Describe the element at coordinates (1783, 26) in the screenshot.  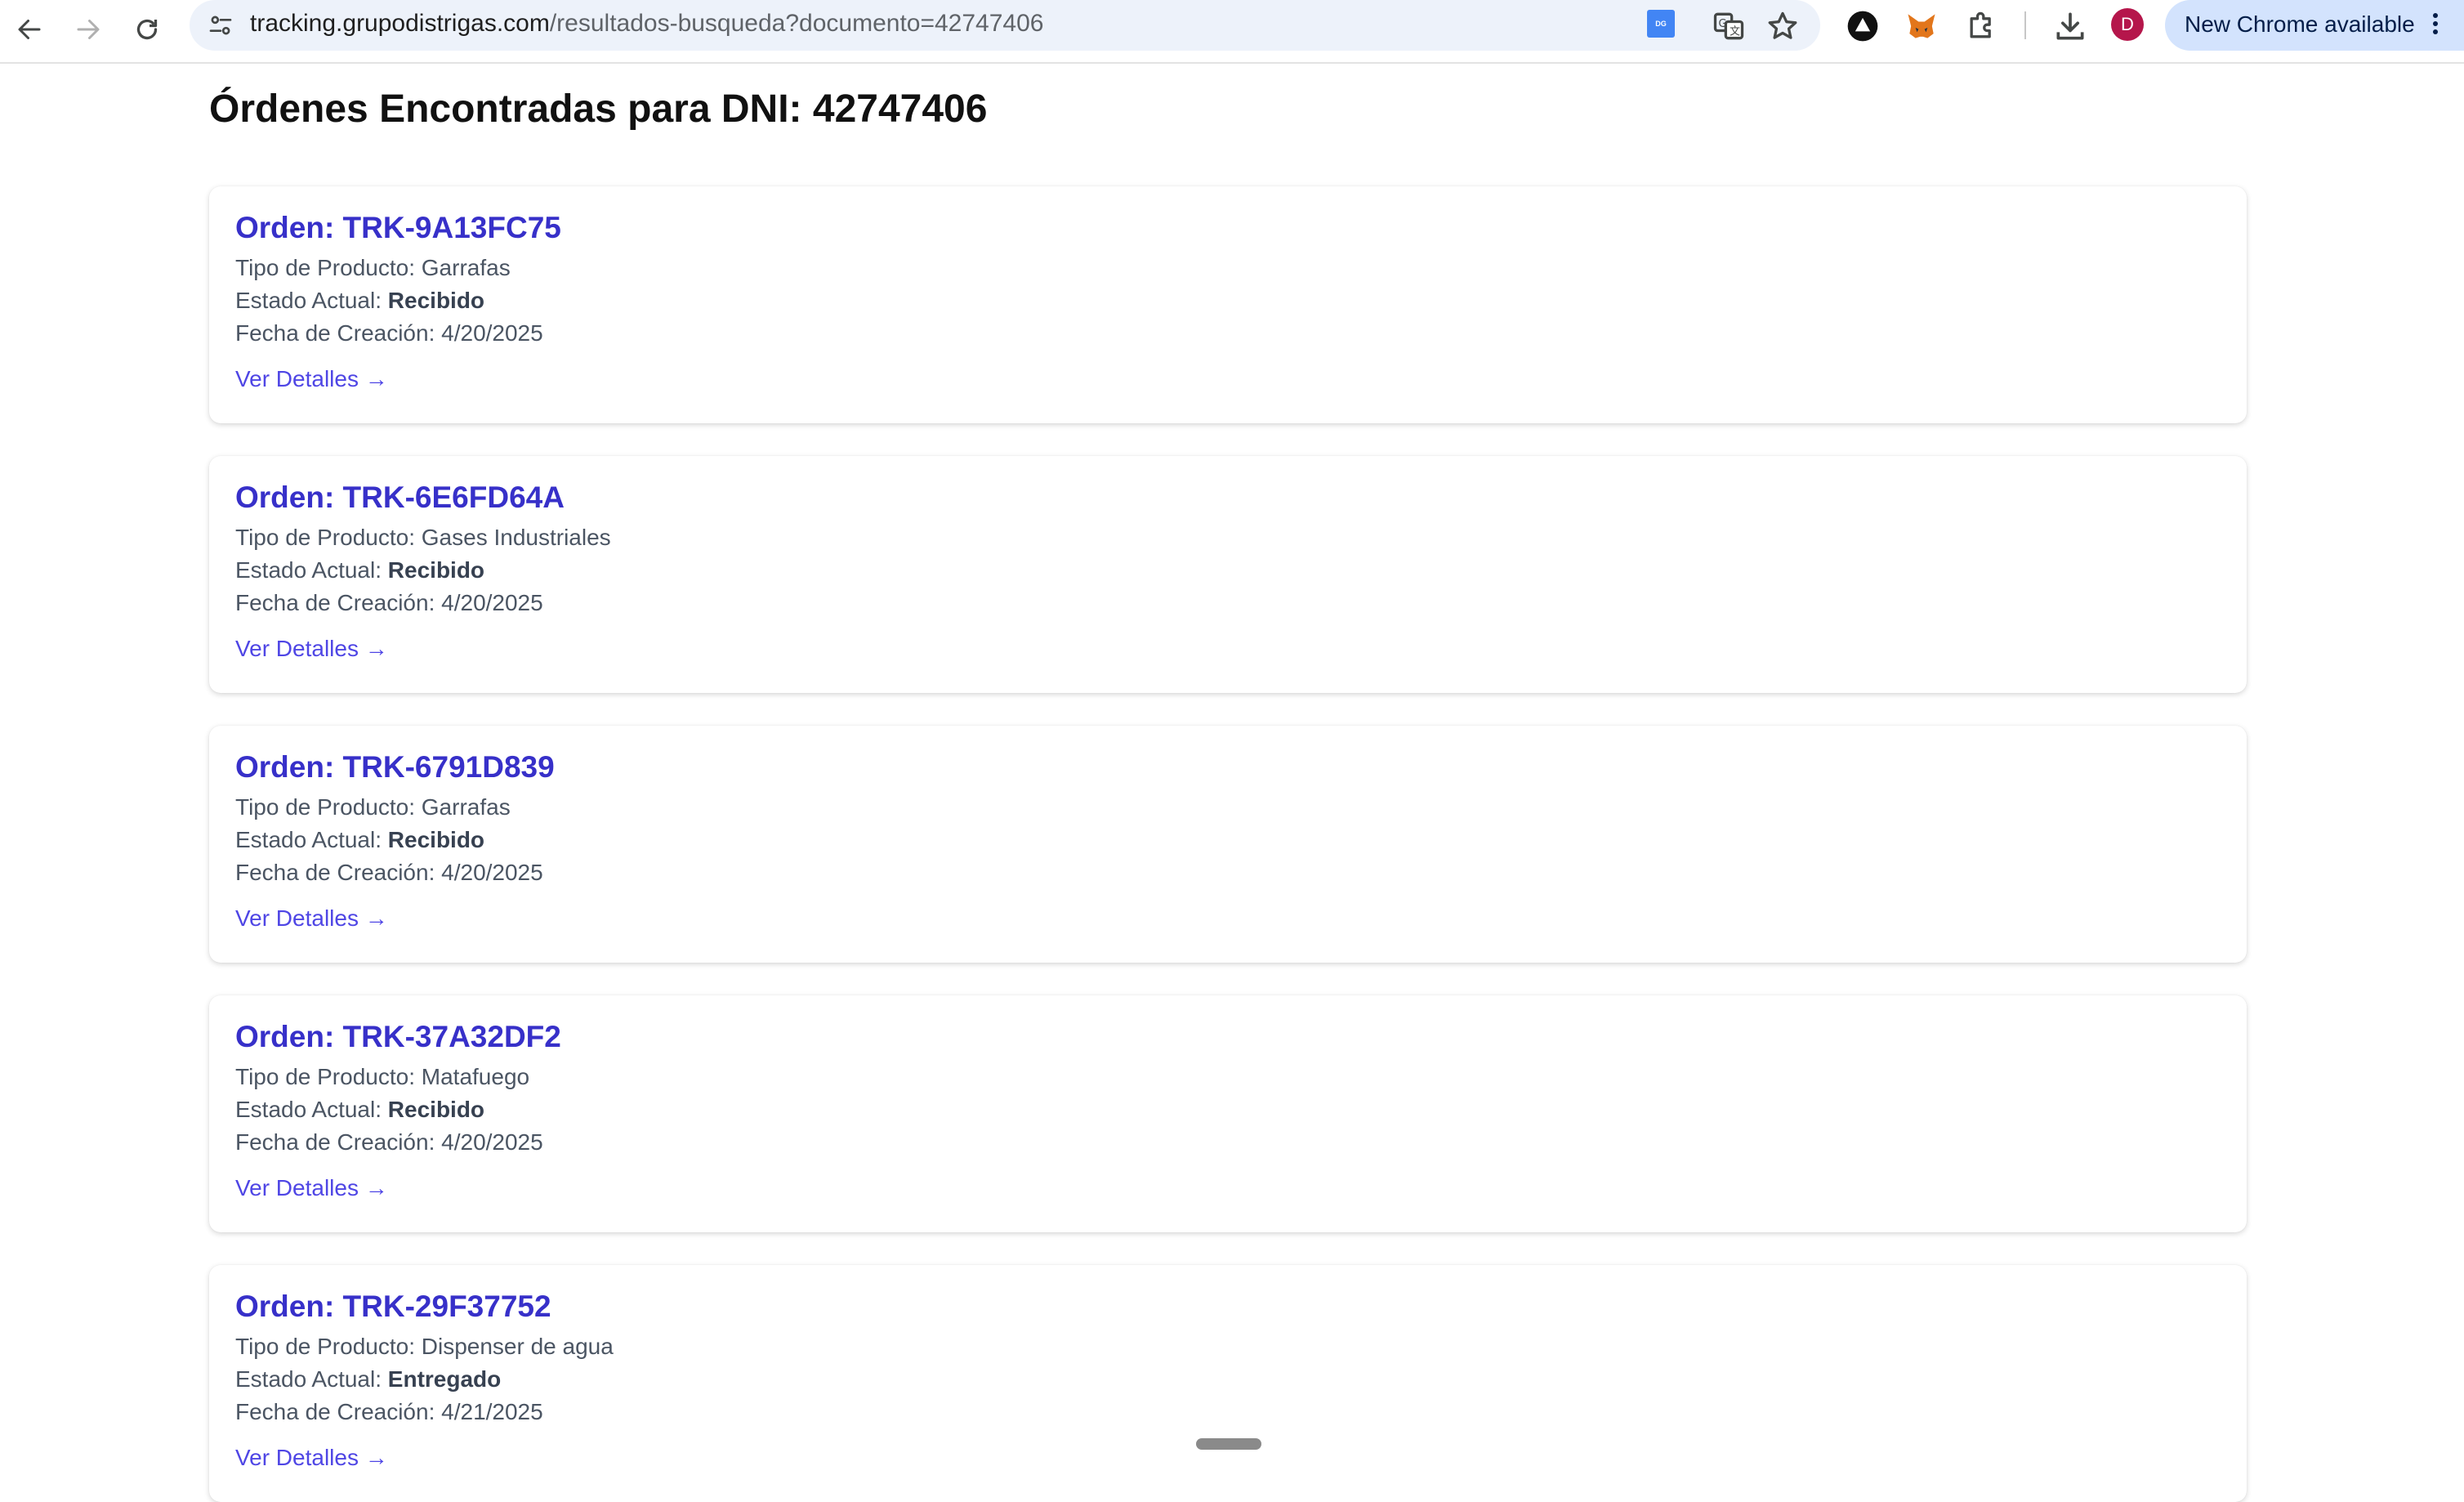
I see `star-icon` at that location.